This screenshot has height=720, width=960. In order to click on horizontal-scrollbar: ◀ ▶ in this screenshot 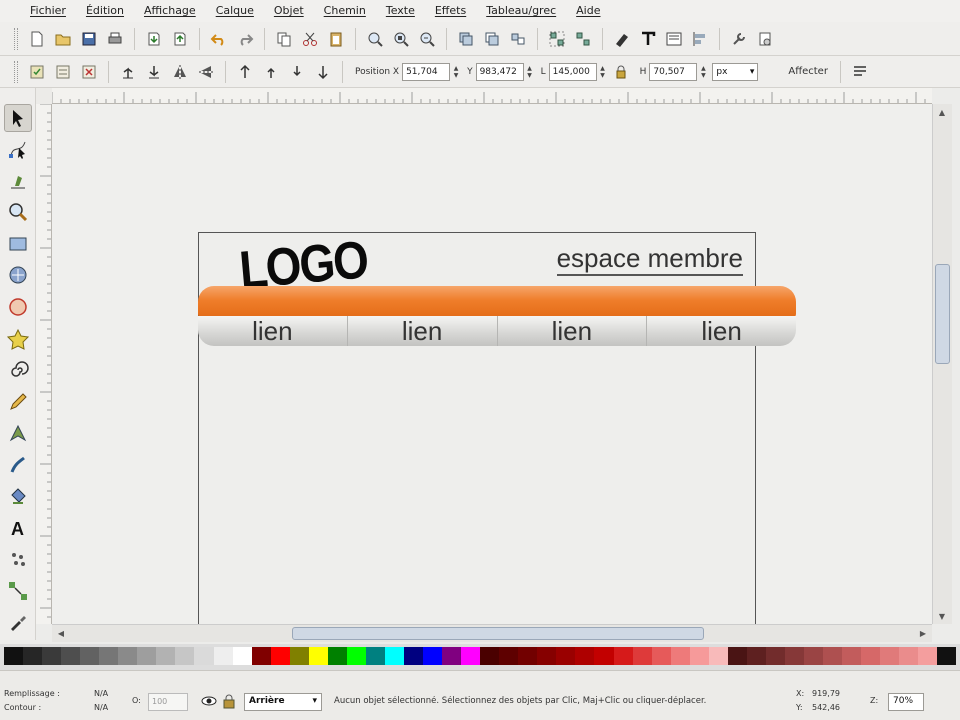, I will do `click(492, 633)`.